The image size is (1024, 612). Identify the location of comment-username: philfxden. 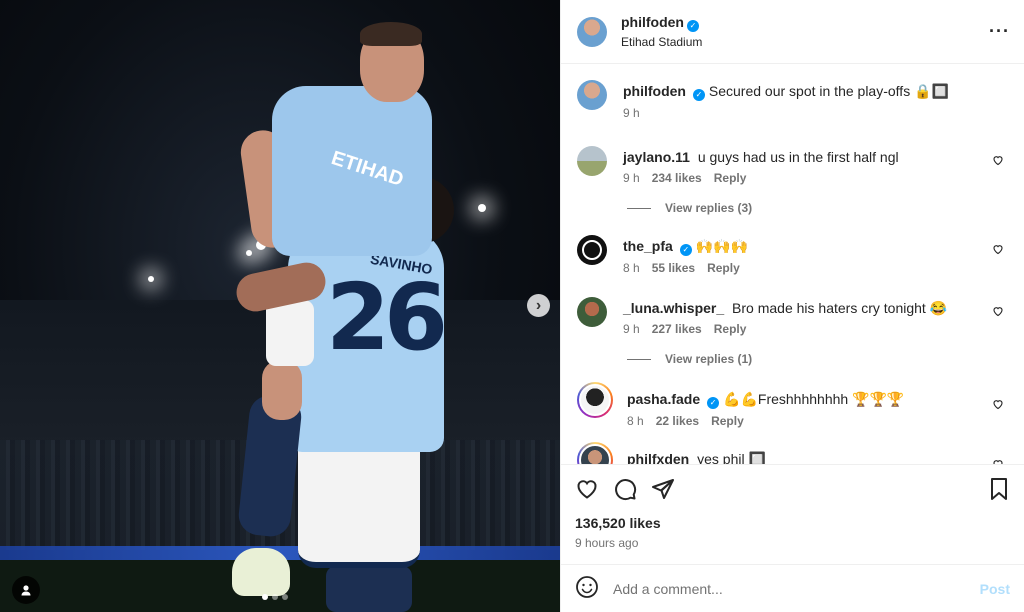
(658, 457).